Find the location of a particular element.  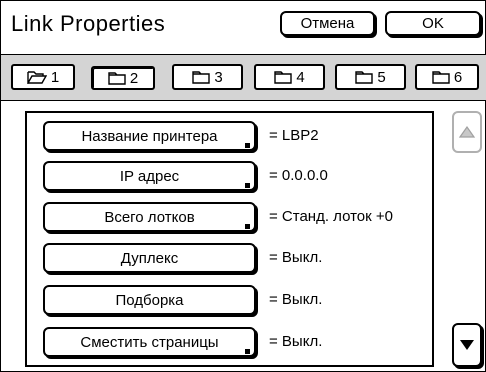

tab-1: 1 is located at coordinates (43, 77).